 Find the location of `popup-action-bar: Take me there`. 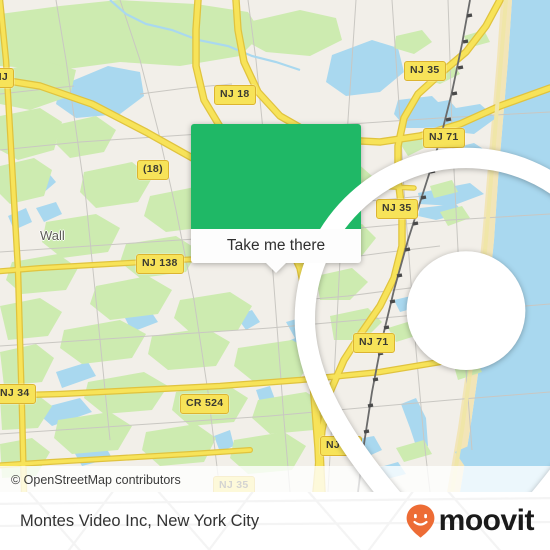

popup-action-bar: Take me there is located at coordinates (276, 251).